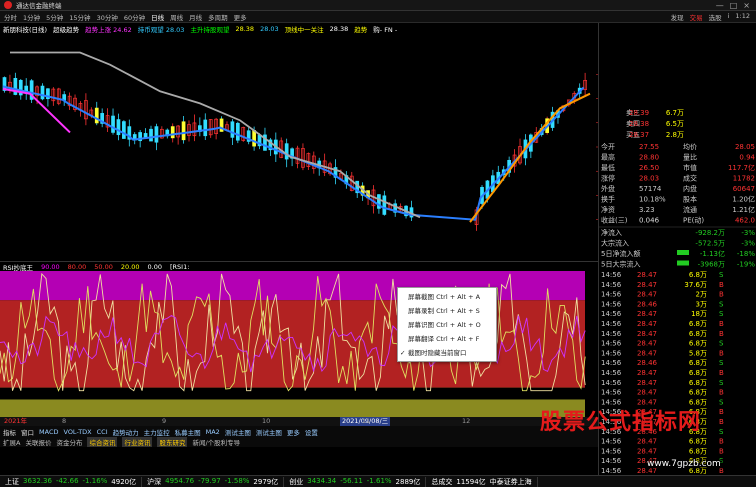 The image size is (756, 487). What do you see at coordinates (715, 17) in the screenshot?
I see `menubar-right-2: 选股` at bounding box center [715, 17].